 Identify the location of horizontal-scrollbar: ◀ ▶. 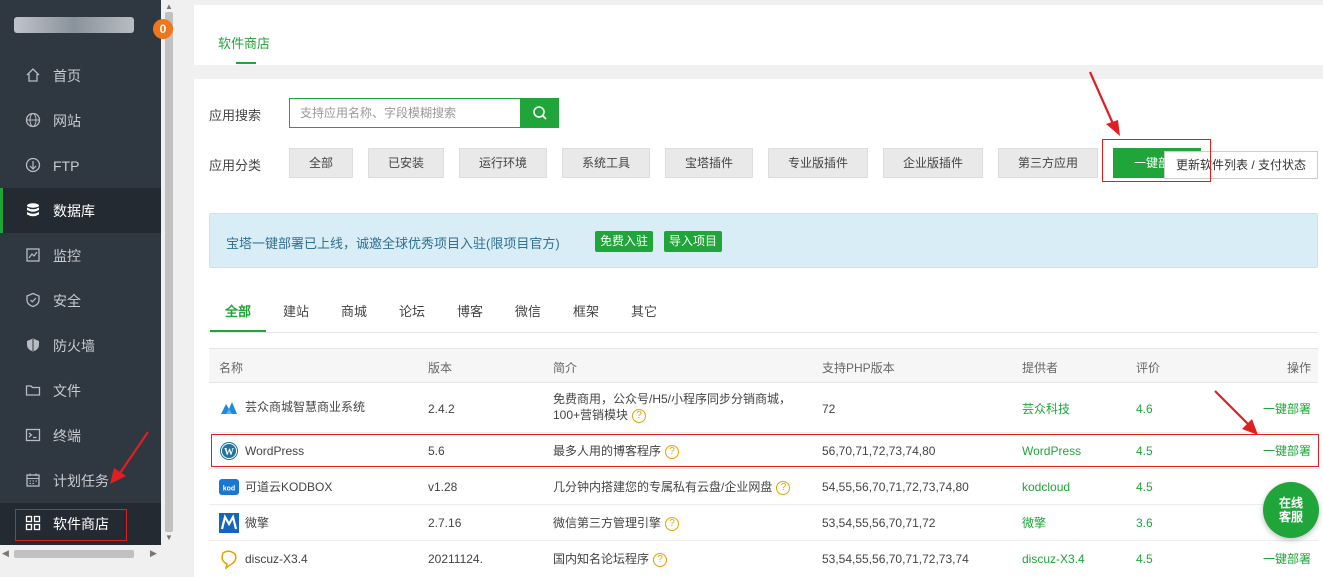
(80, 554).